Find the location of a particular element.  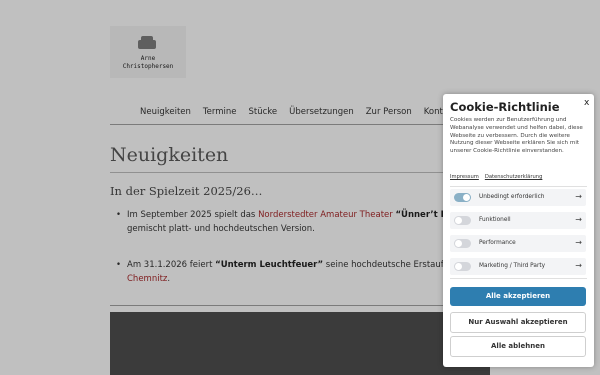

cookie-category-necessary: Unbedingt erforderlich → is located at coordinates (518, 197).